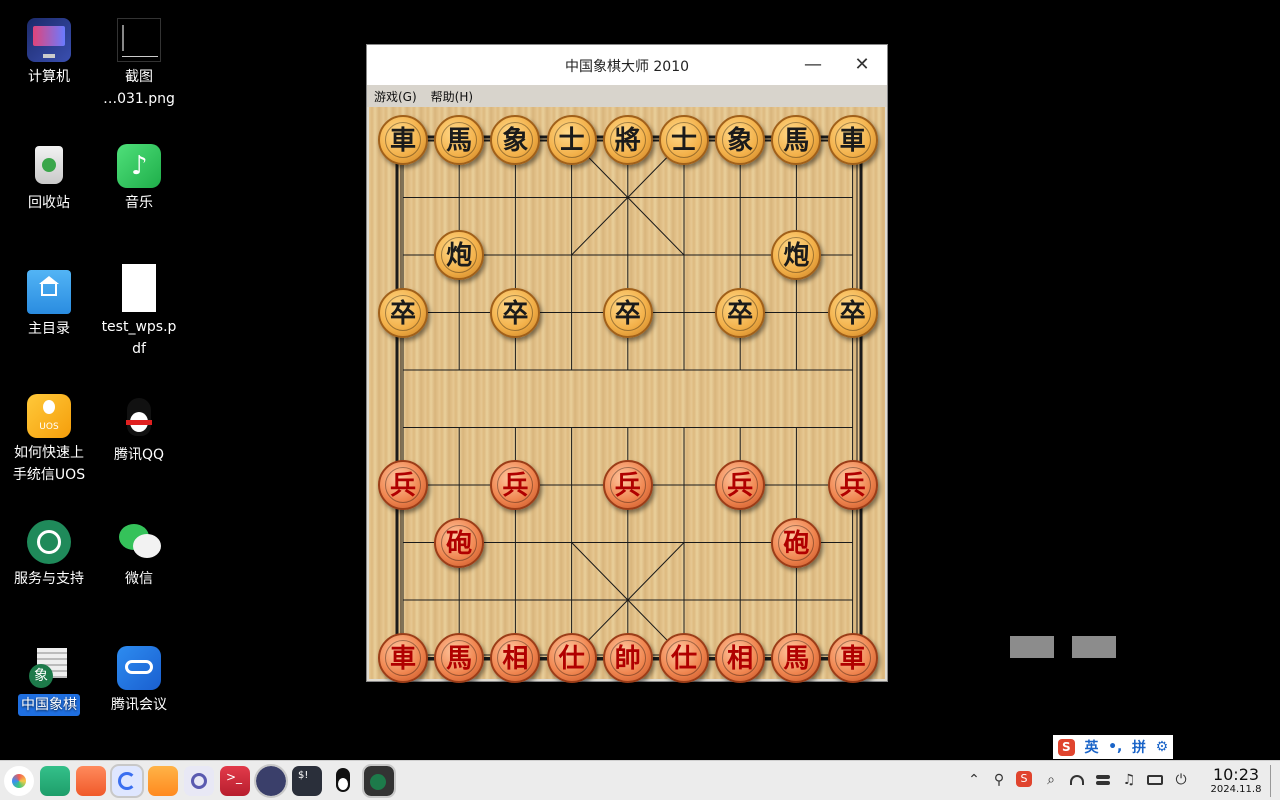  I want to click on clock: 10:23 2024.11.8, so click(1236, 781).